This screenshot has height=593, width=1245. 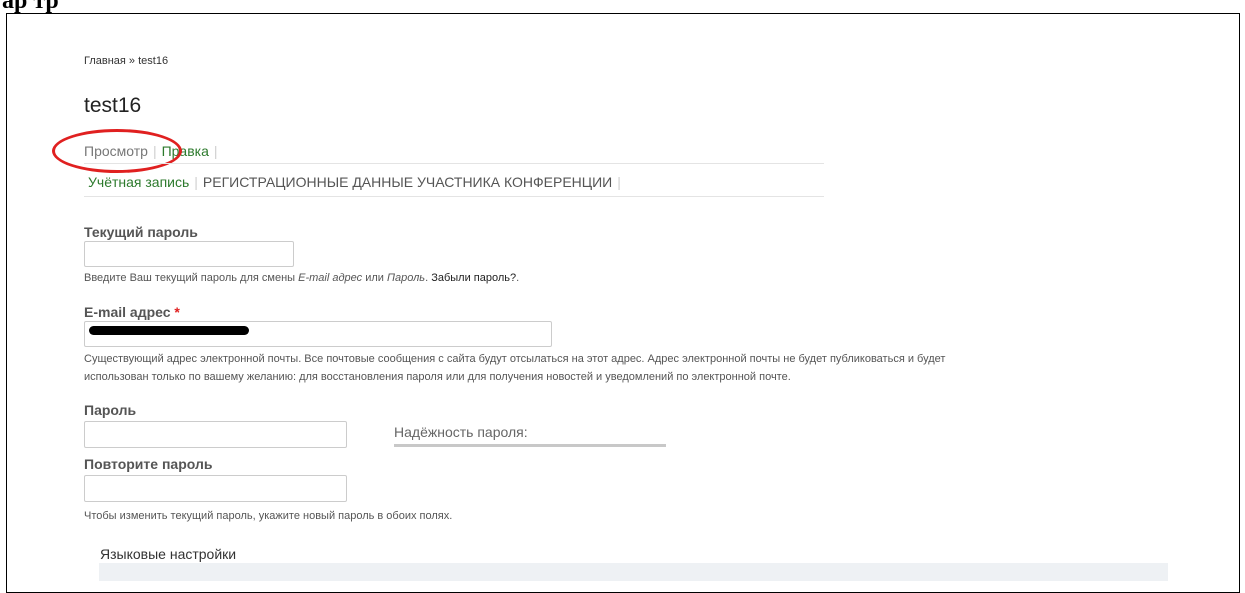 I want to click on password-strength-label: Надёжность пароля:, so click(x=461, y=432).